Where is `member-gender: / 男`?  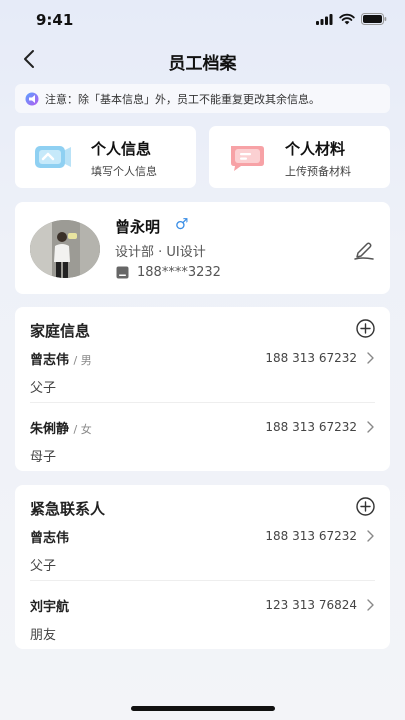
member-gender: / 男 is located at coordinates (82, 360).